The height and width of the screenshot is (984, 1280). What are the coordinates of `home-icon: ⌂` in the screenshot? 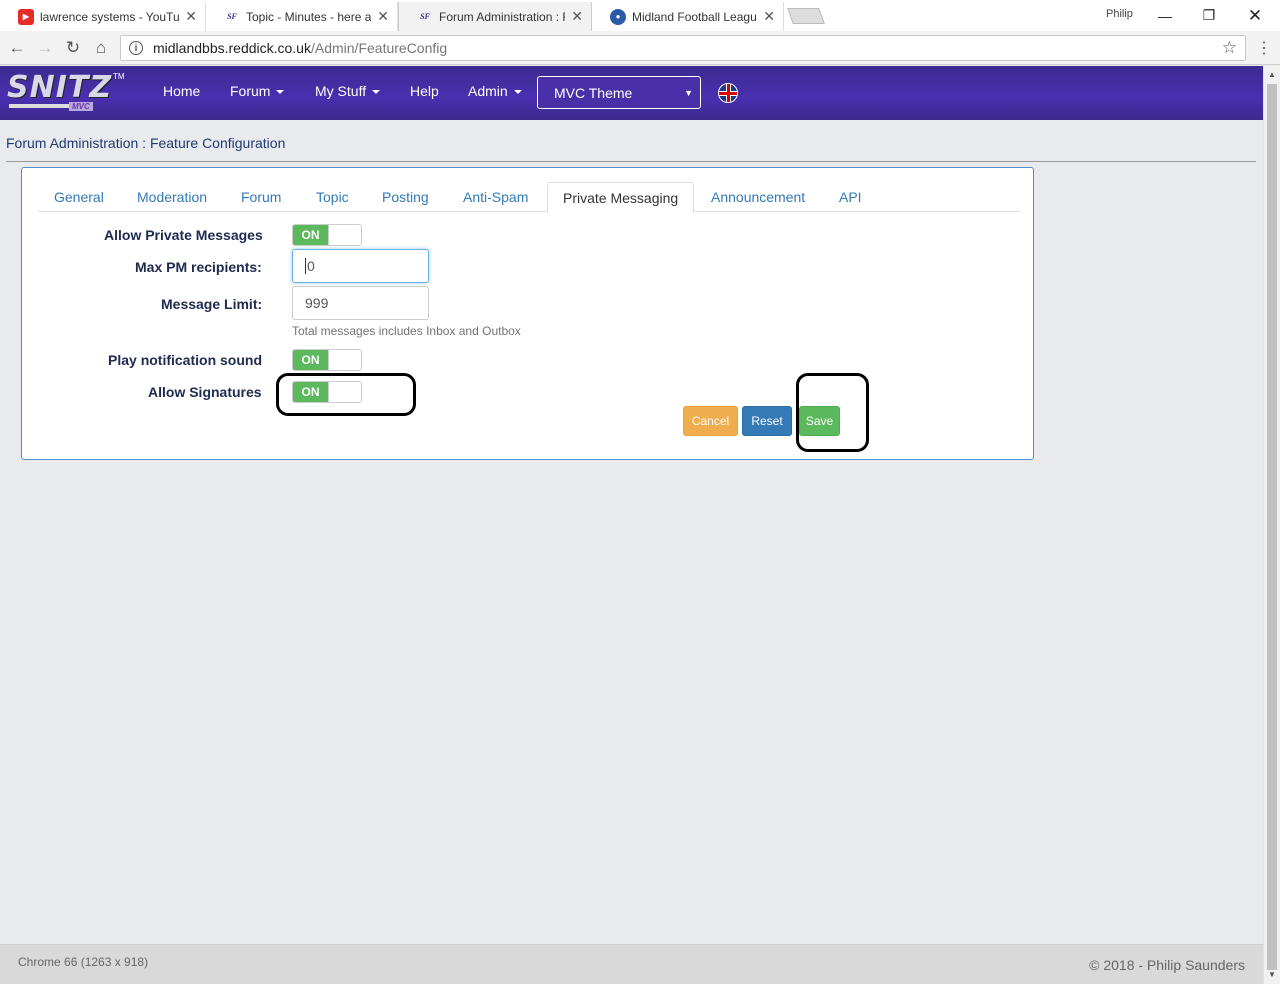 It's located at (101, 48).